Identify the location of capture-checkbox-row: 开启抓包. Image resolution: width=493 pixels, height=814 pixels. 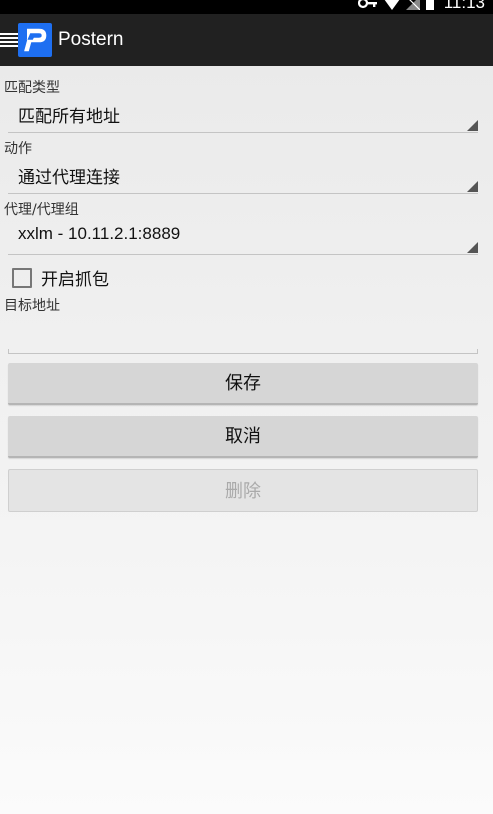
(60, 277).